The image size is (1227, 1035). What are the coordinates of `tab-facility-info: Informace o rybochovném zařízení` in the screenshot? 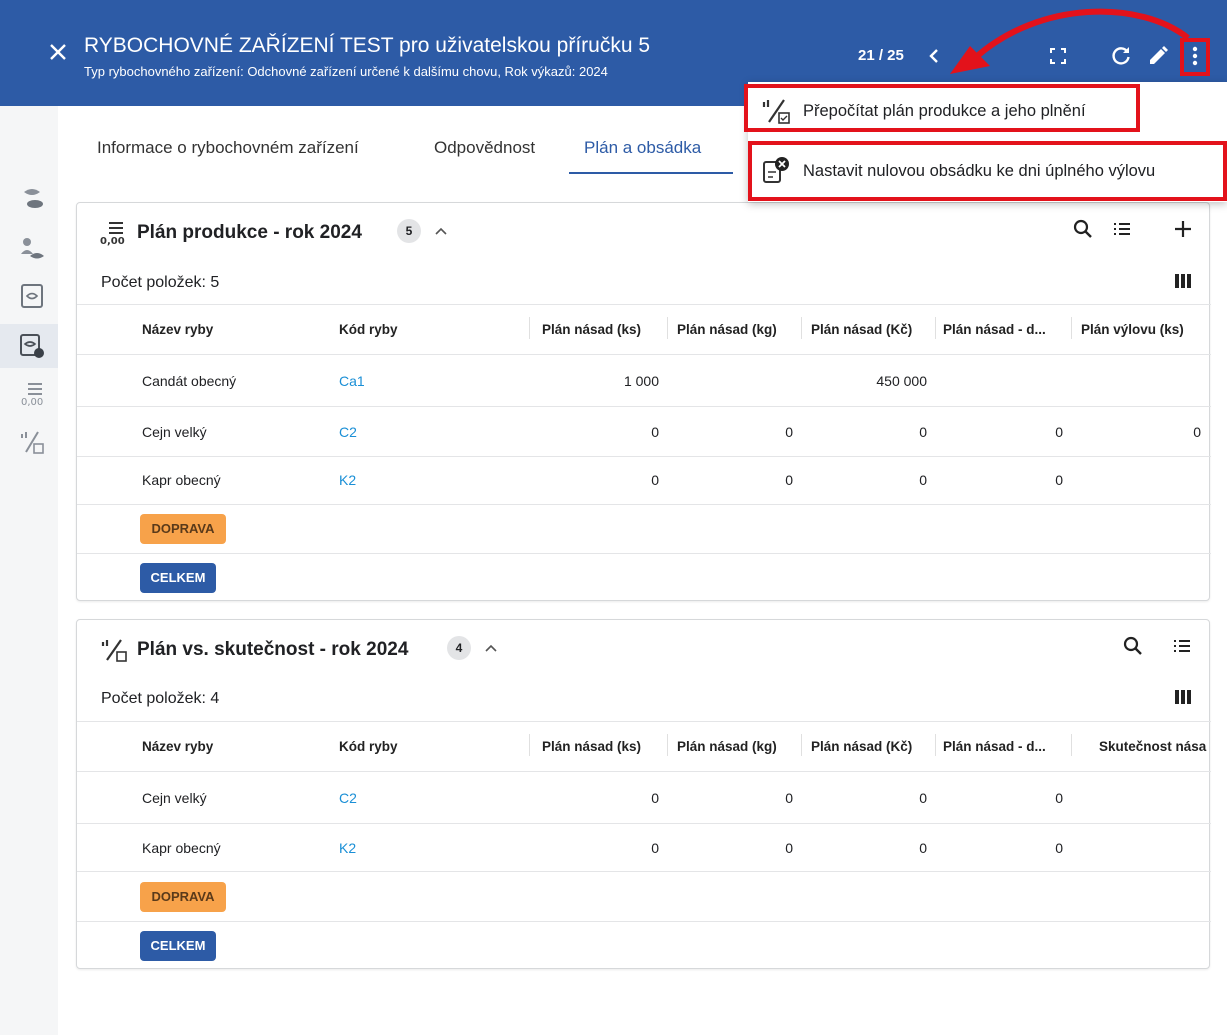 It's located at (228, 148).